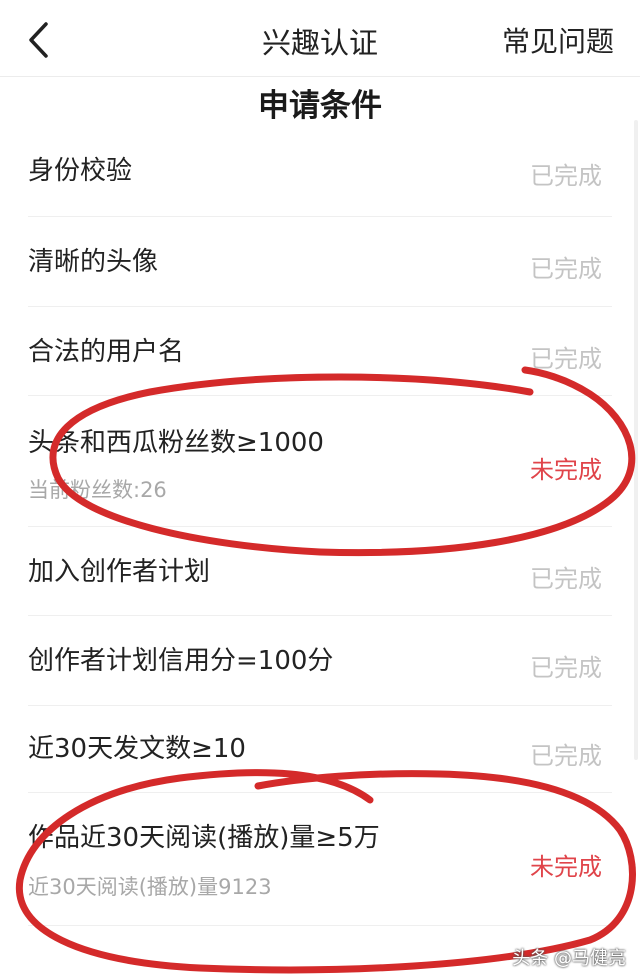 The width and height of the screenshot is (640, 978). I want to click on requirement-subtext: 当前粉丝数:26, so click(97, 490).